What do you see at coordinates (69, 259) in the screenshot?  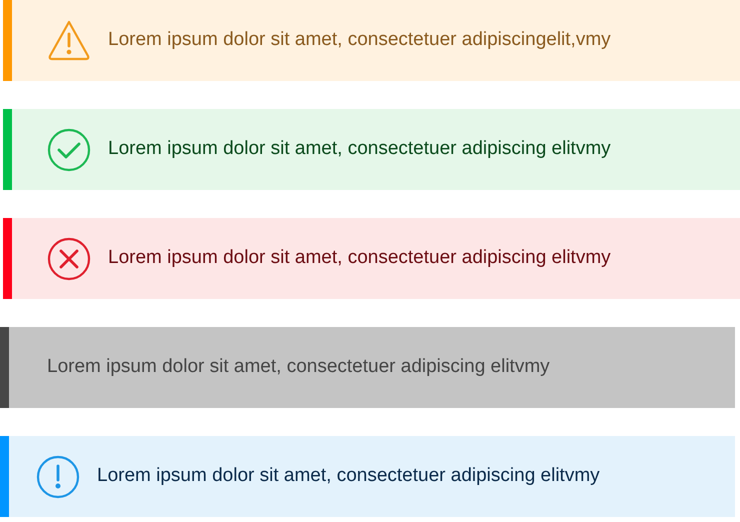 I see `close-circle-icon` at bounding box center [69, 259].